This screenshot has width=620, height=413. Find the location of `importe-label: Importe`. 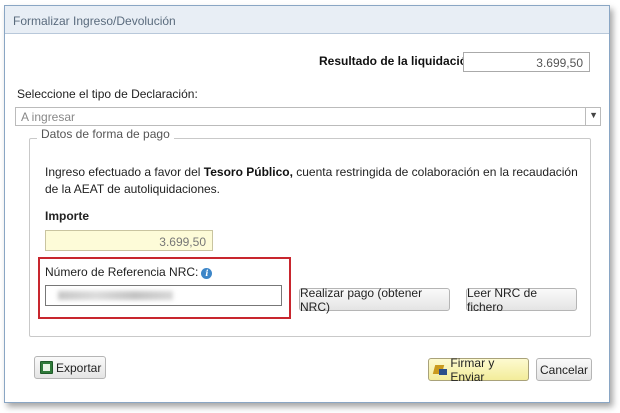

importe-label: Importe is located at coordinates (67, 216).